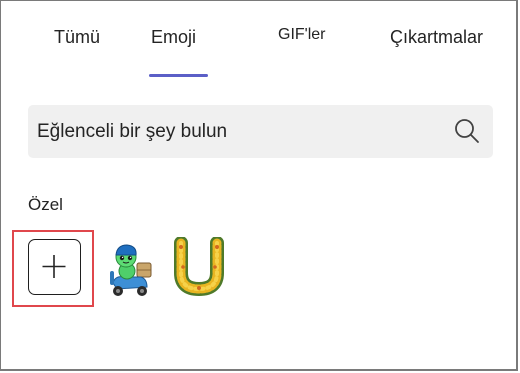  I want to click on active-tab-indicator, so click(178, 75).